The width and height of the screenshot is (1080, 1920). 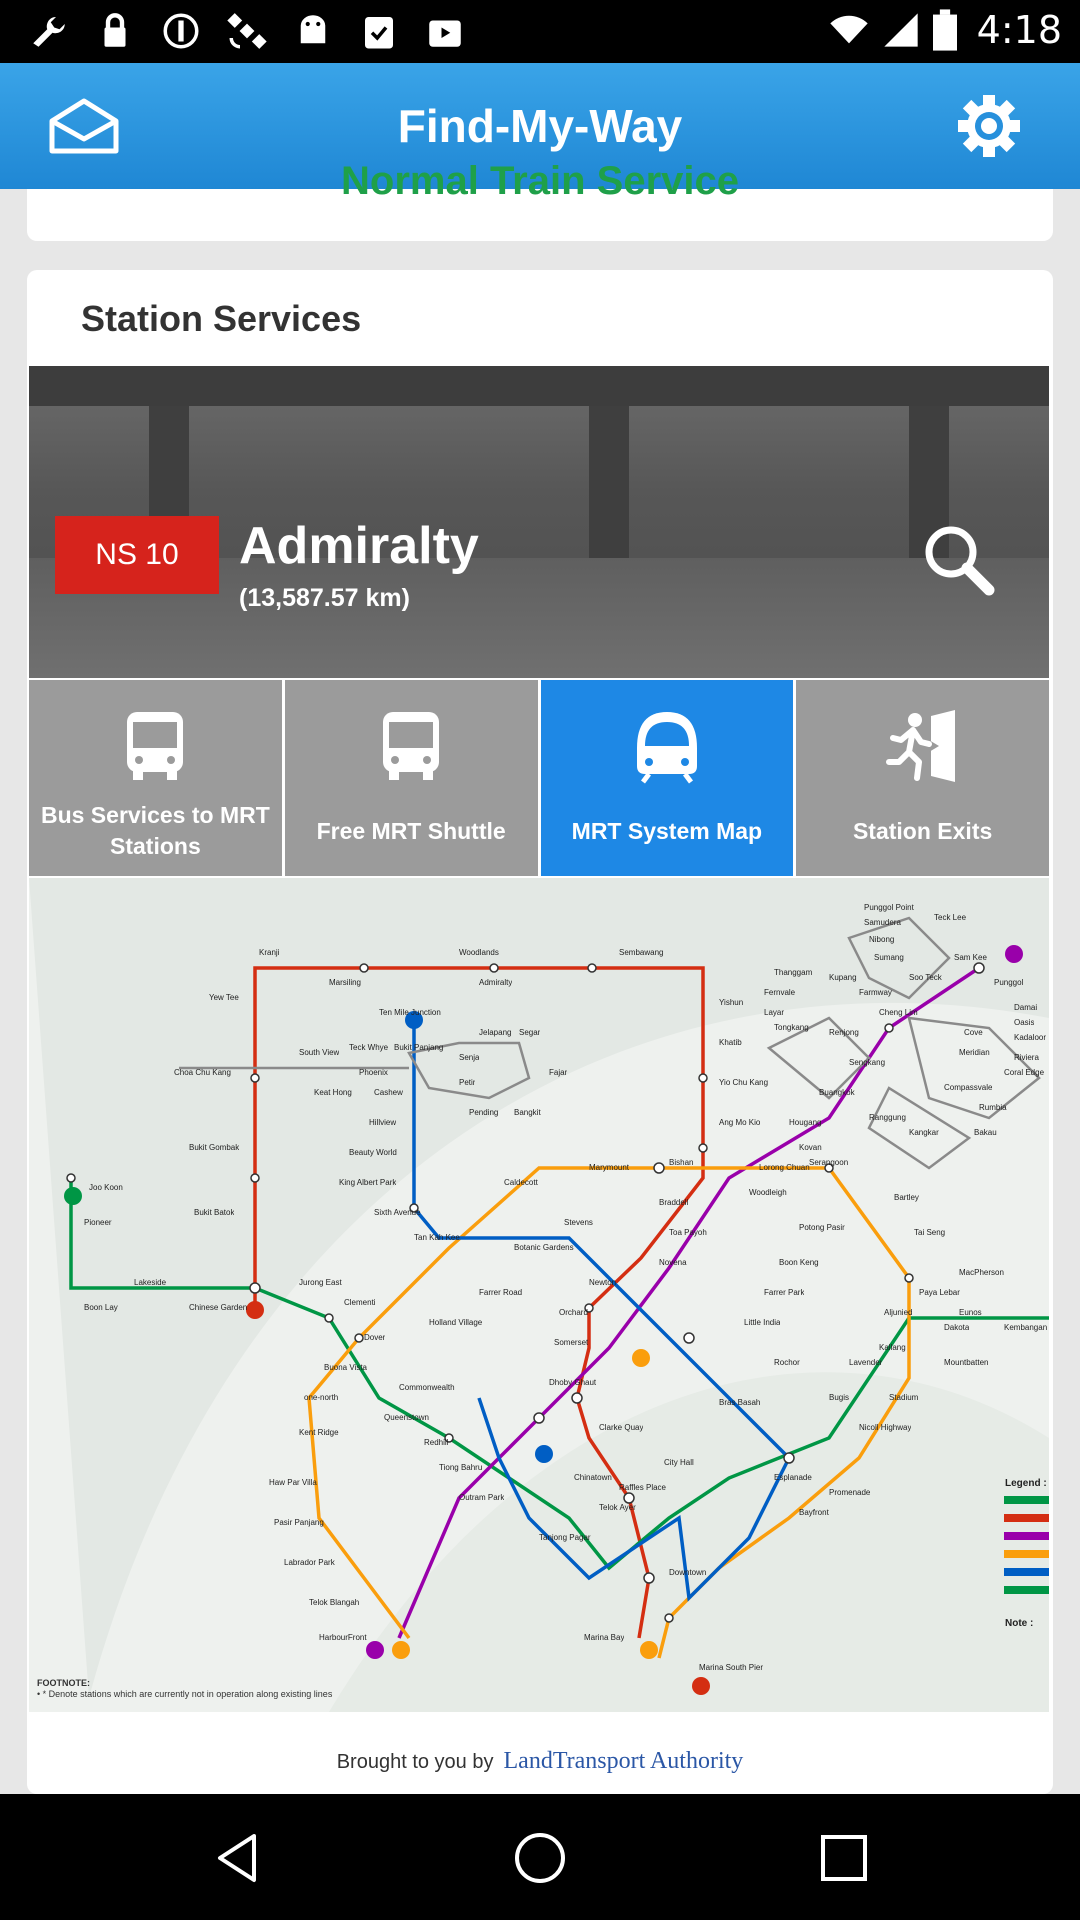 What do you see at coordinates (320, 1282) in the screenshot?
I see `station-label: Jurong East` at bounding box center [320, 1282].